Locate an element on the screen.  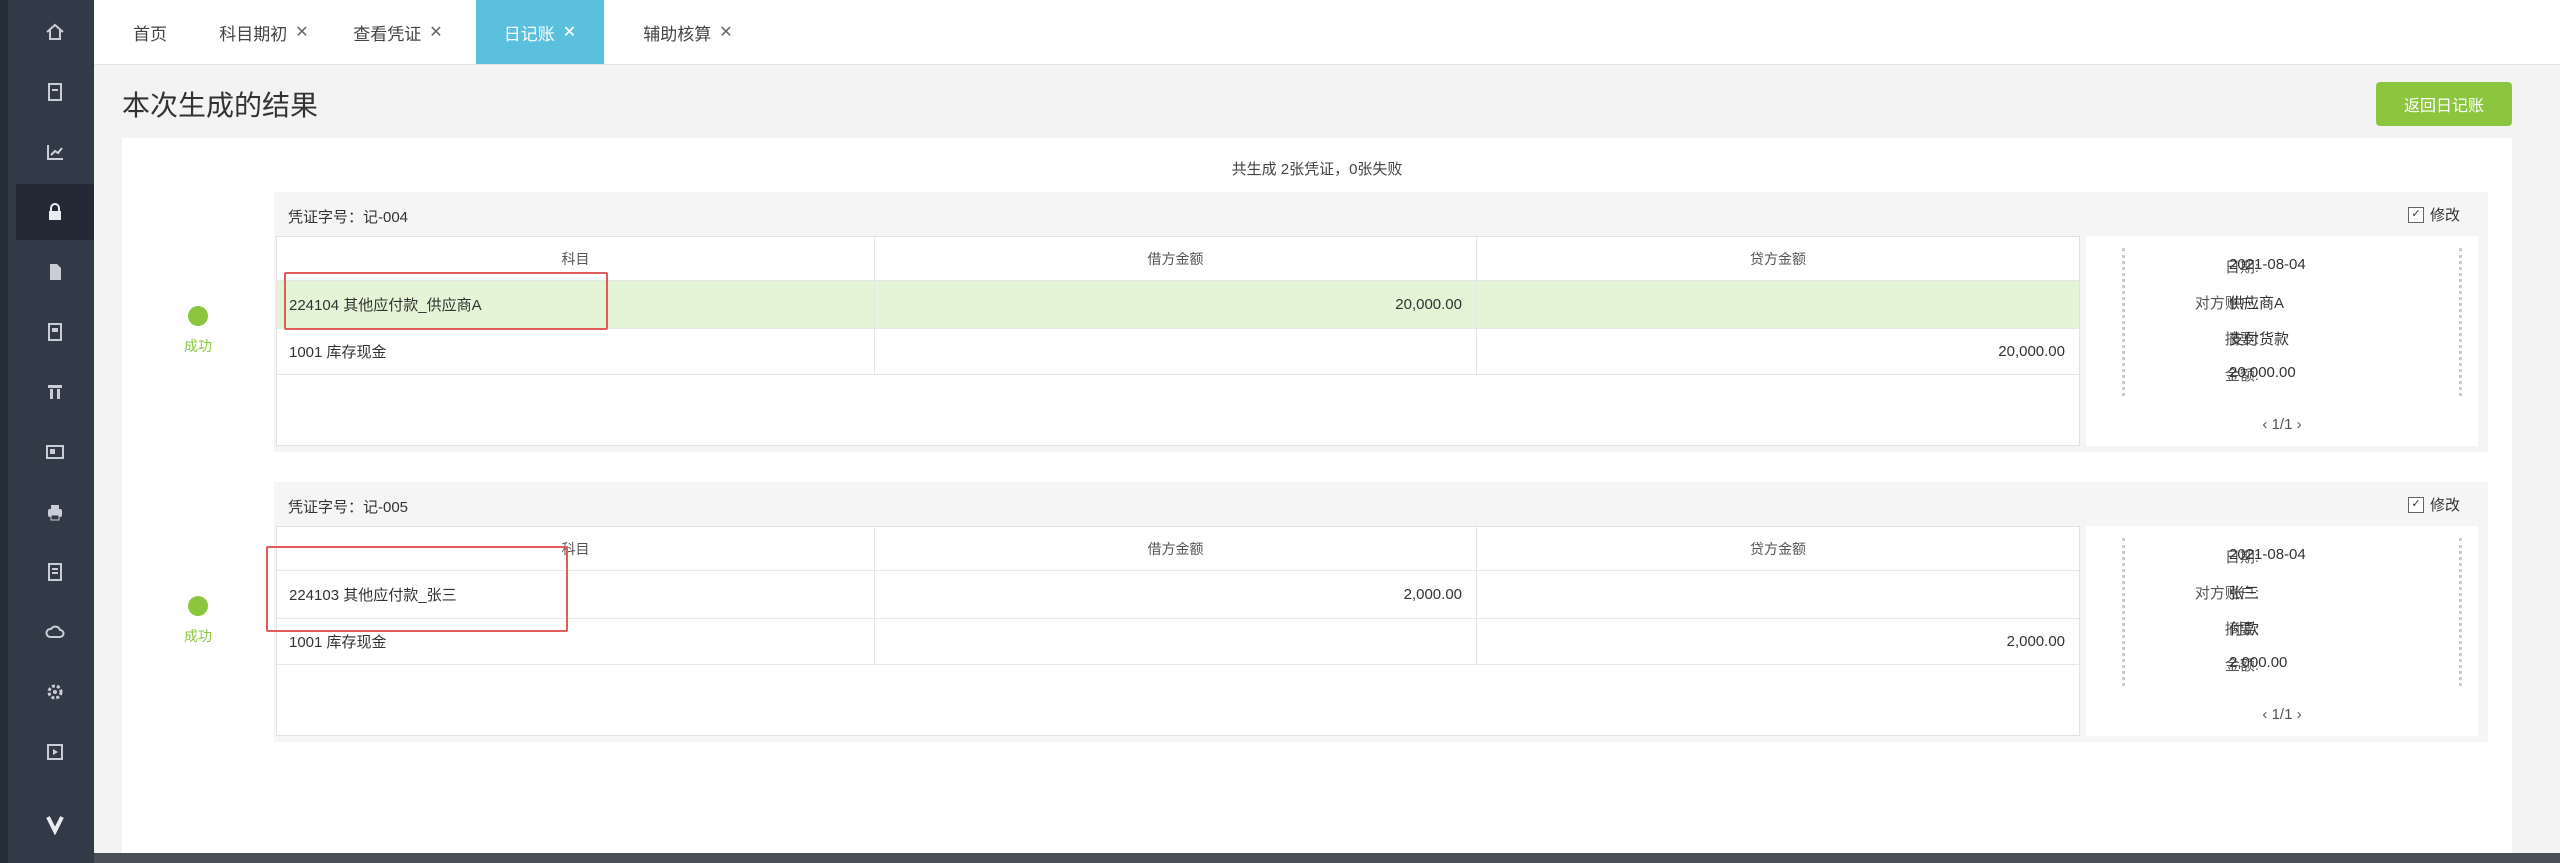
debit-cell: 2,000.00 is located at coordinates (1176, 594).